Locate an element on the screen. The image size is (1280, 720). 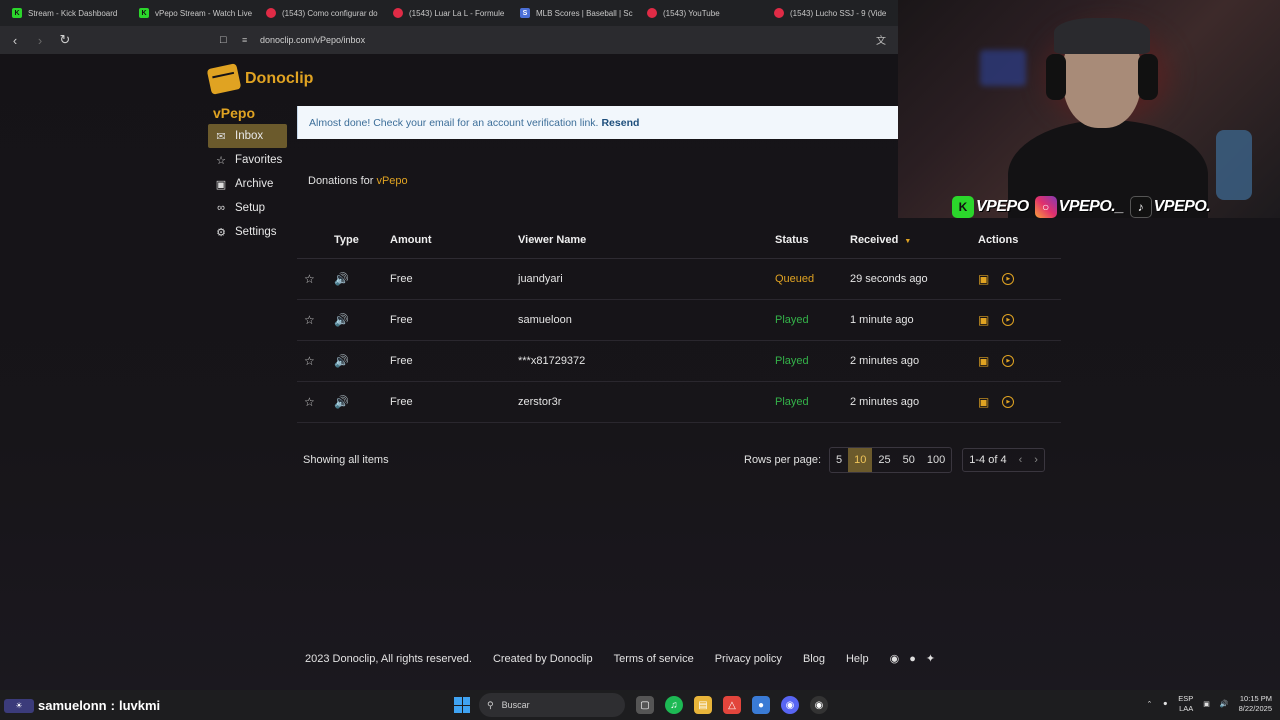
chevron-left-icon: ‹ is located at coordinates (1021, 460).